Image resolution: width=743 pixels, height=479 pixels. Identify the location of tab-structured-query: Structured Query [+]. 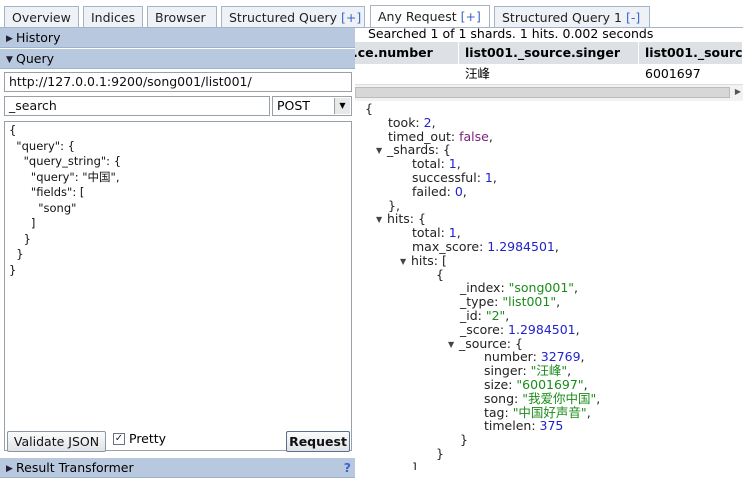
(293, 16).